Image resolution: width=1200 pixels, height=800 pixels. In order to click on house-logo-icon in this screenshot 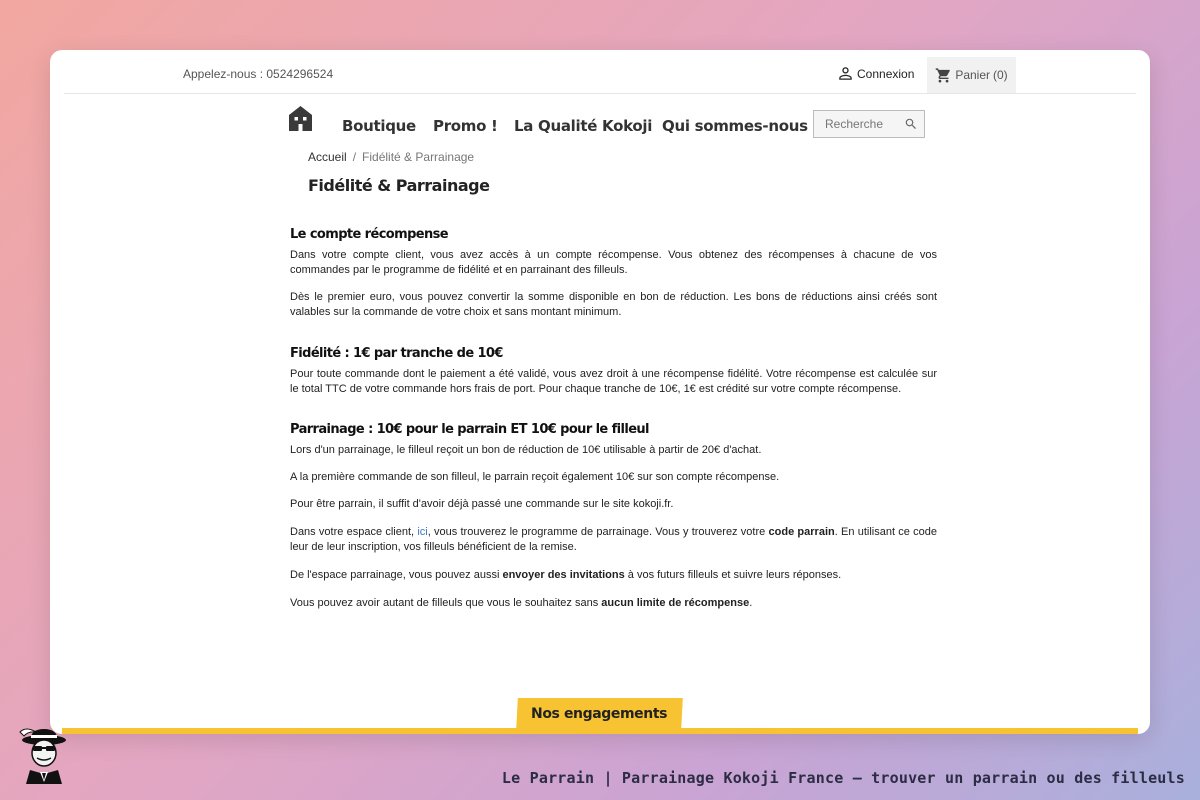, I will do `click(300, 121)`.